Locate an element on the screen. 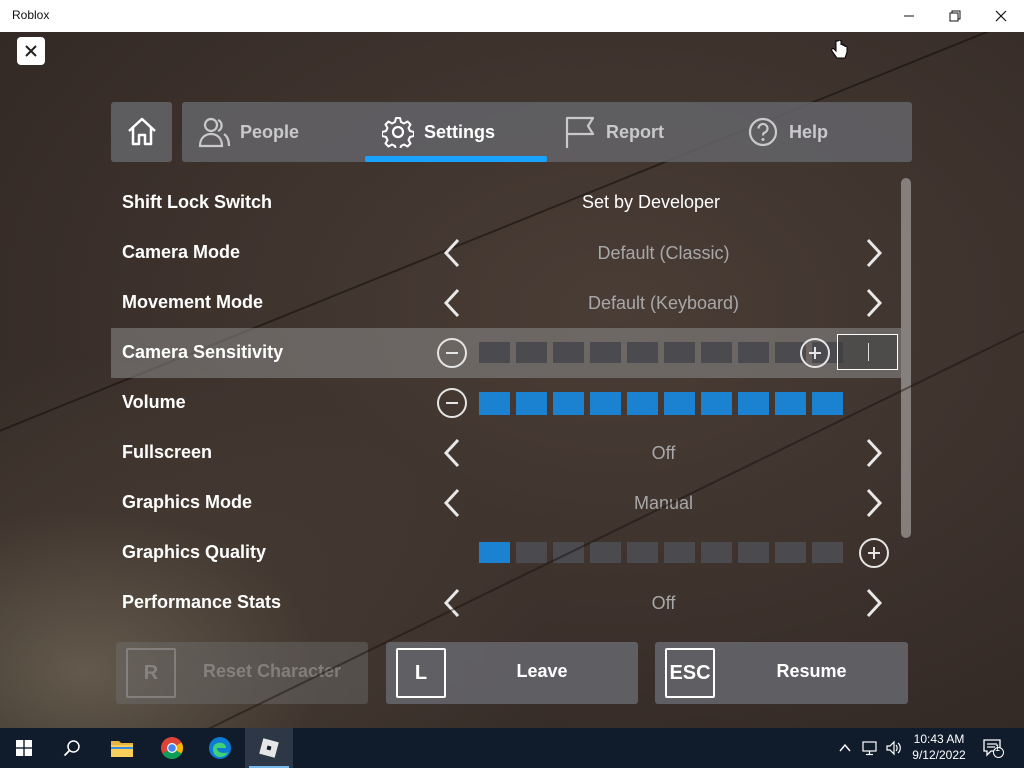  system-clock: 10:43 AM 9/12/2022 is located at coordinates (939, 747).